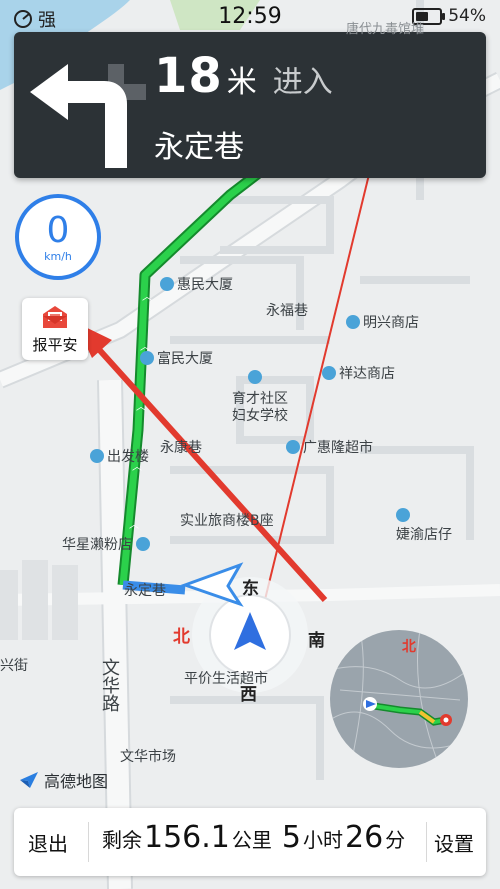 This screenshot has height=889, width=500. I want to click on poi-label: 华星濑粉店, so click(107, 544).